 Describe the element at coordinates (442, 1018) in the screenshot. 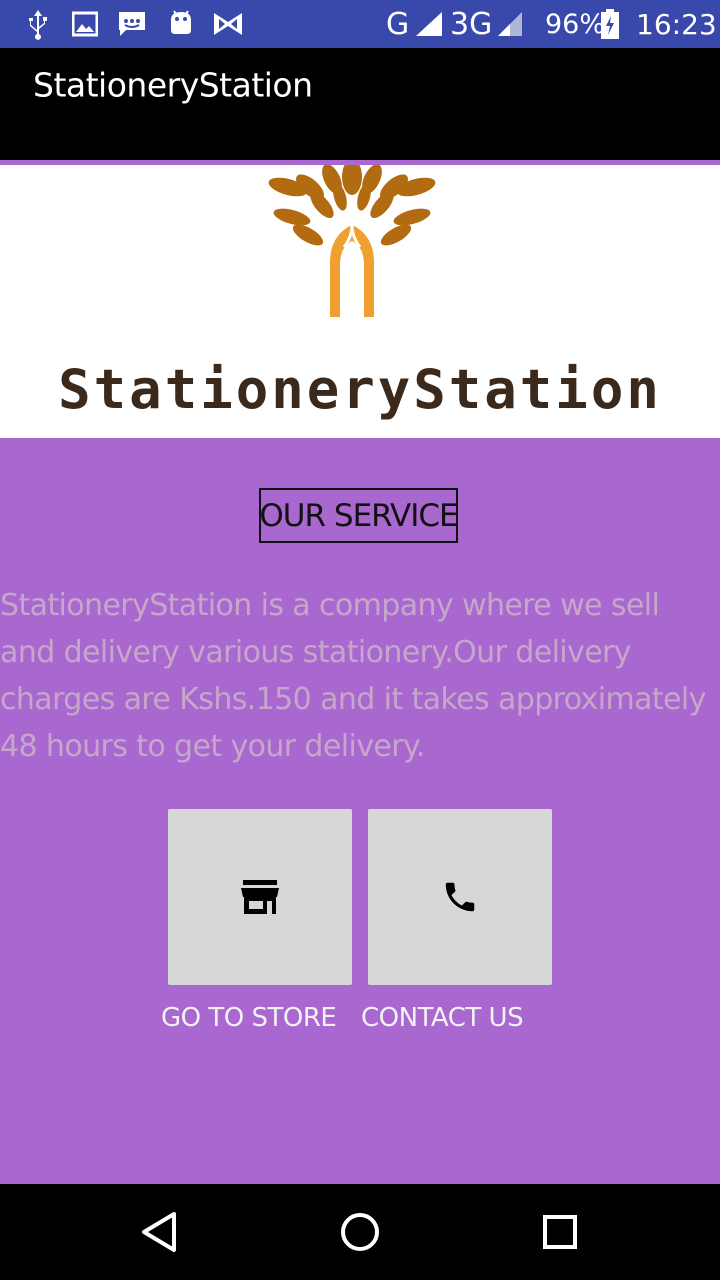

I see `contact-us-label: CONTACT US` at that location.